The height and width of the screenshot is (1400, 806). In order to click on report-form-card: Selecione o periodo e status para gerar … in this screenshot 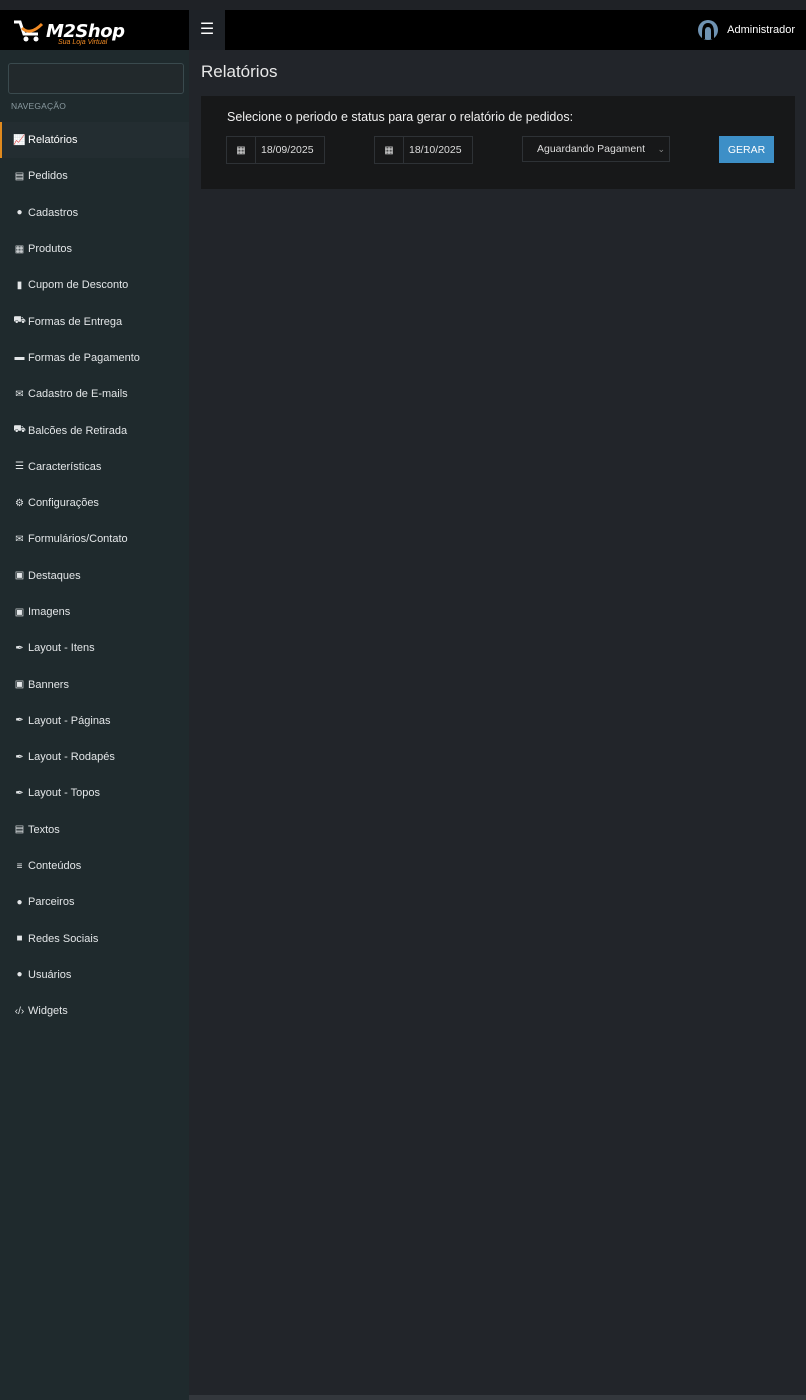, I will do `click(498, 142)`.